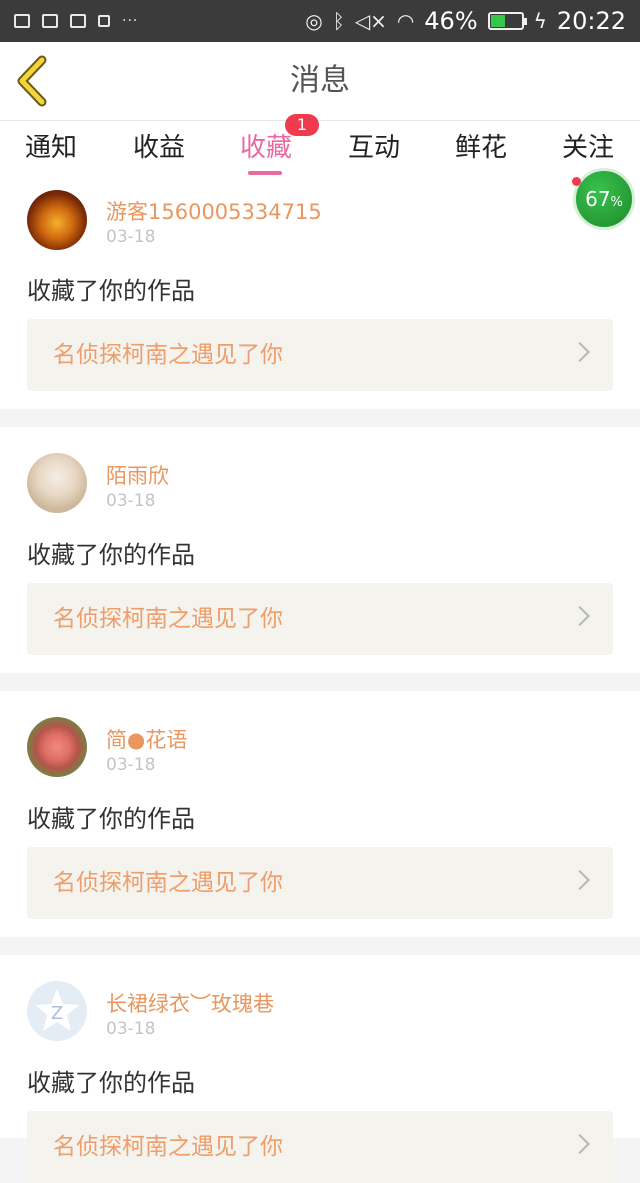  What do you see at coordinates (481, 151) in the screenshot?
I see `tab-flowers: 鲜花` at bounding box center [481, 151].